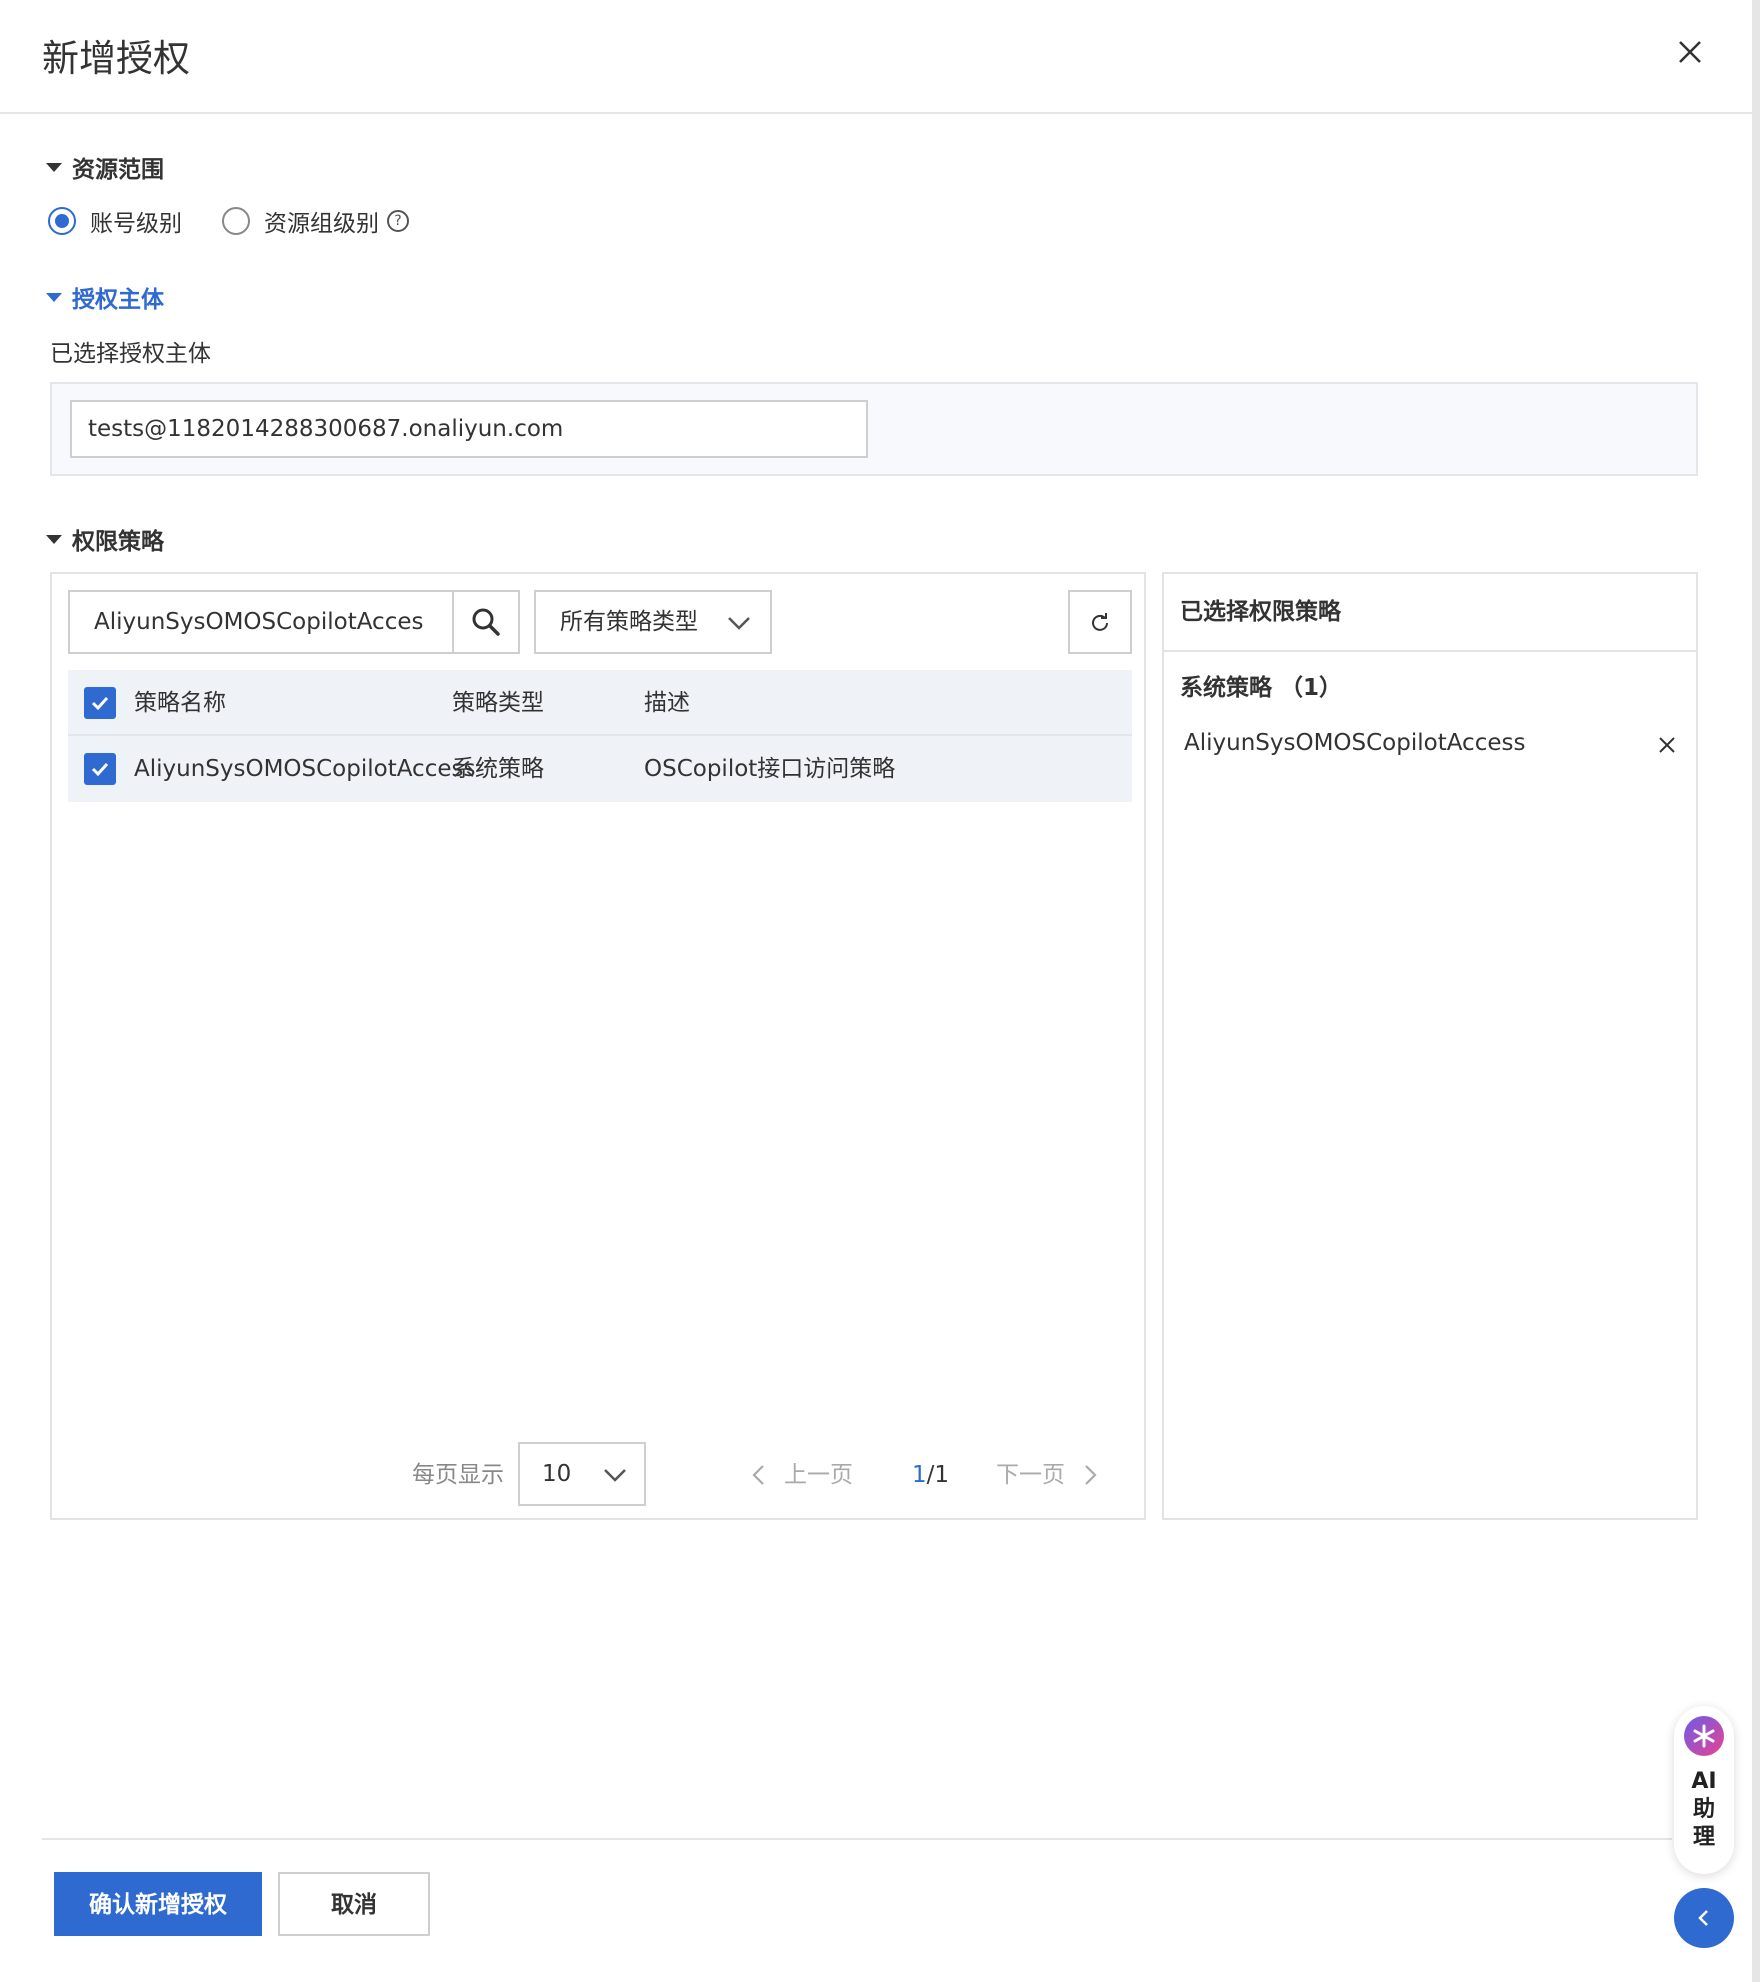 The image size is (1760, 1982). Describe the element at coordinates (1690, 52) in the screenshot. I see `close-icon` at that location.